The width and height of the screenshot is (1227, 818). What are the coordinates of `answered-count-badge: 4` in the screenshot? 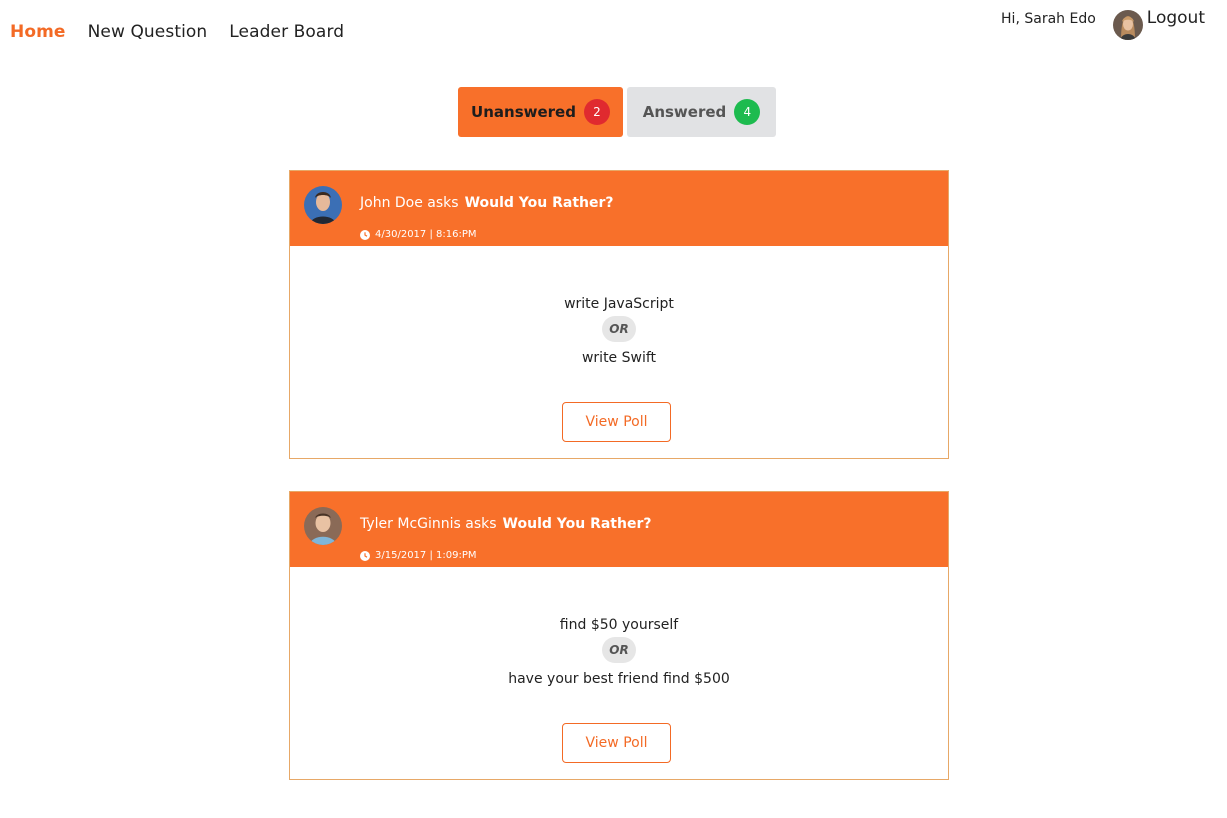 It's located at (747, 112).